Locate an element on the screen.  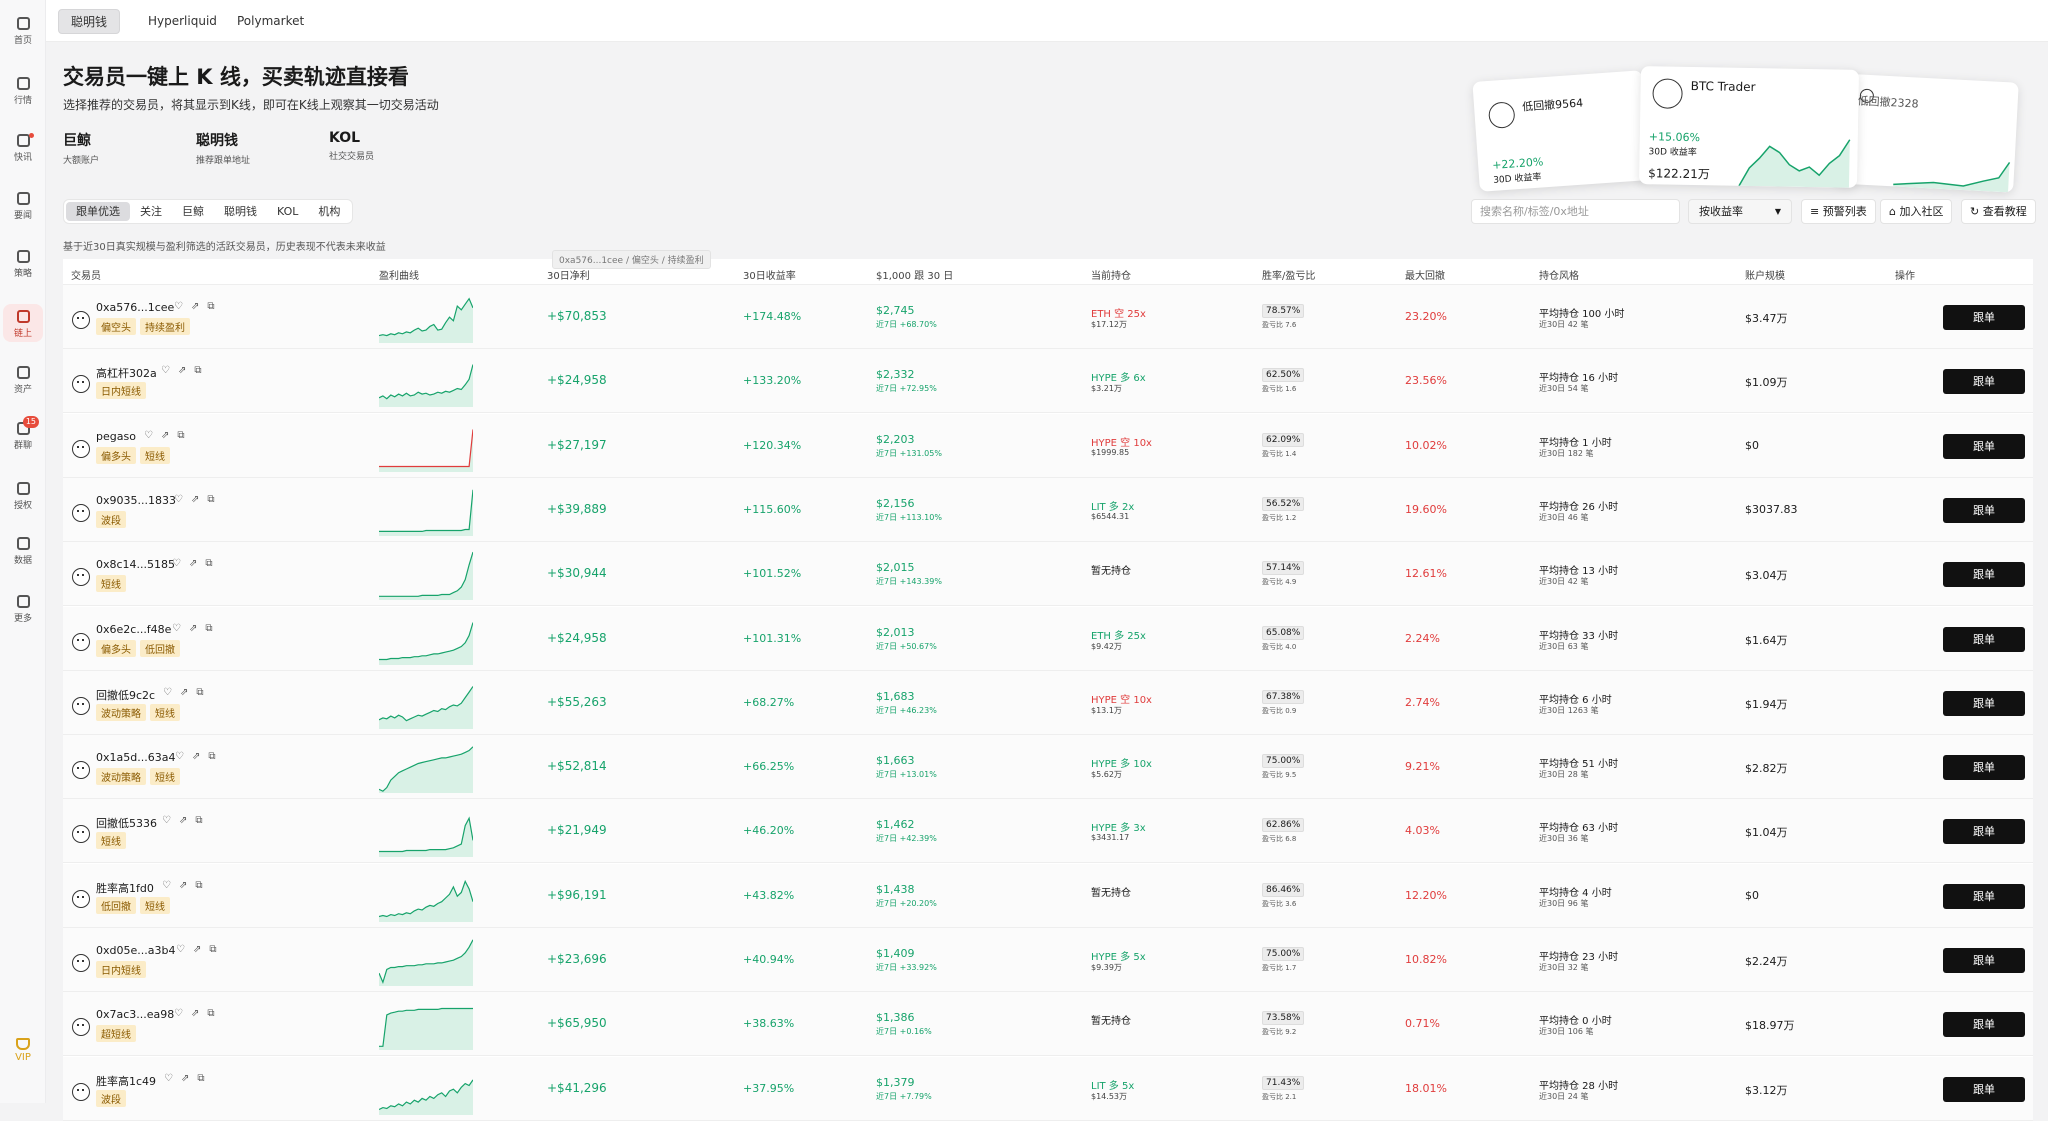
sidebar-item-5: 链上 is located at coordinates (23, 323).